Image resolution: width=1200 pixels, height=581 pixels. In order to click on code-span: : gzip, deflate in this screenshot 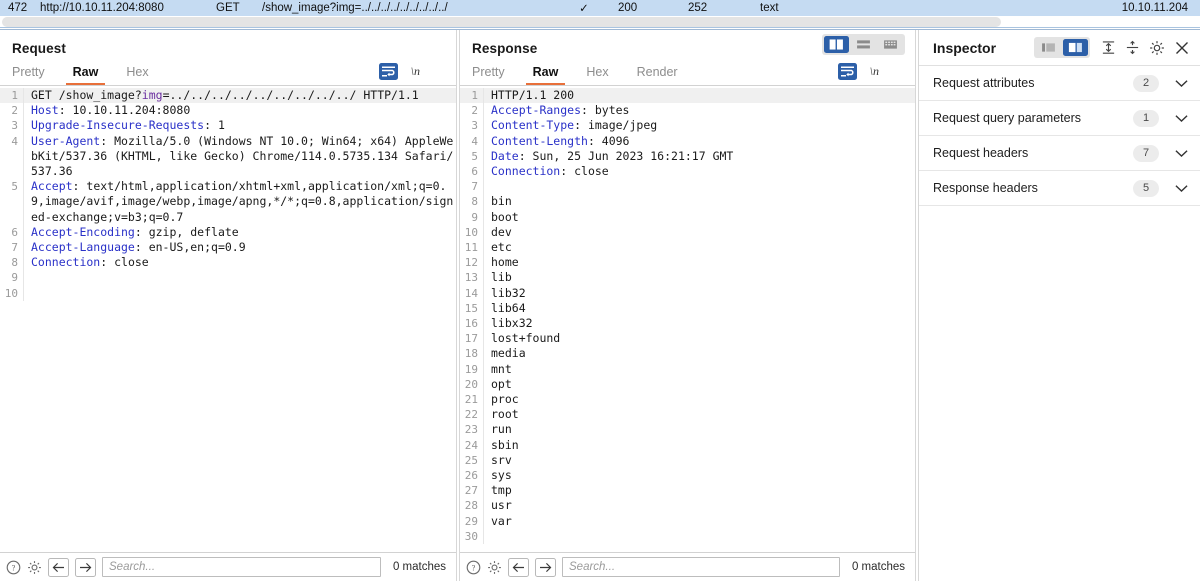, I will do `click(186, 231)`.